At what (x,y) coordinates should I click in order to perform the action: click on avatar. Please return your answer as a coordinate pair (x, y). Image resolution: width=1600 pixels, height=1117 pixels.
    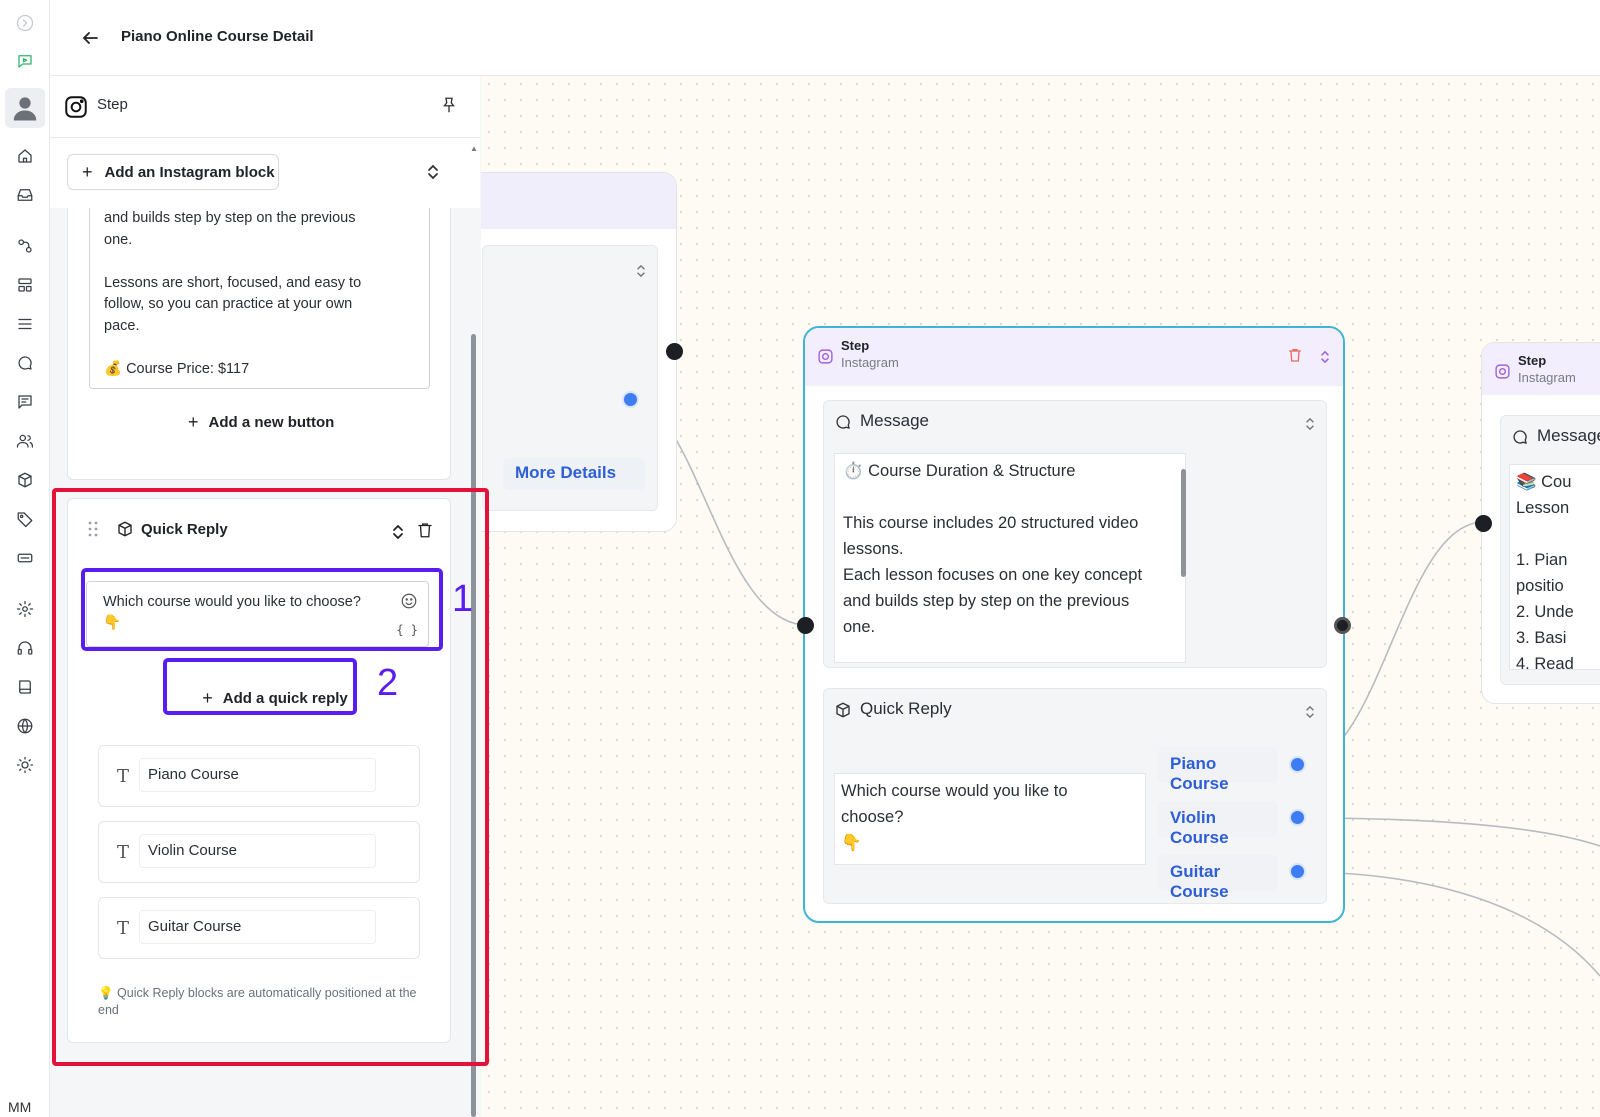
    Looking at the image, I should click on (25, 108).